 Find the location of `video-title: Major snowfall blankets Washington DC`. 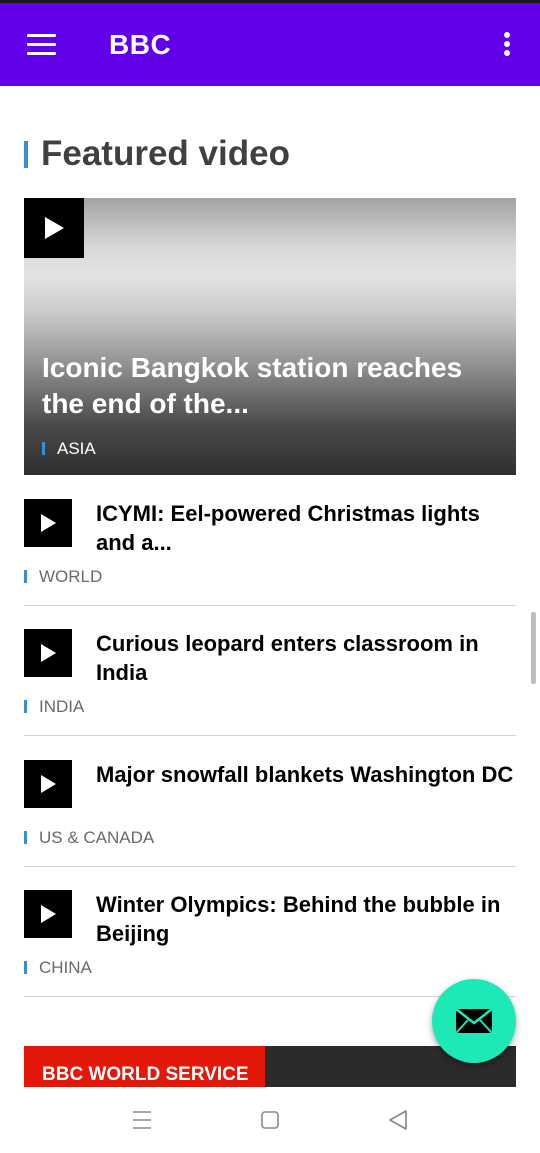

video-title: Major snowfall blankets Washington DC is located at coordinates (305, 774).